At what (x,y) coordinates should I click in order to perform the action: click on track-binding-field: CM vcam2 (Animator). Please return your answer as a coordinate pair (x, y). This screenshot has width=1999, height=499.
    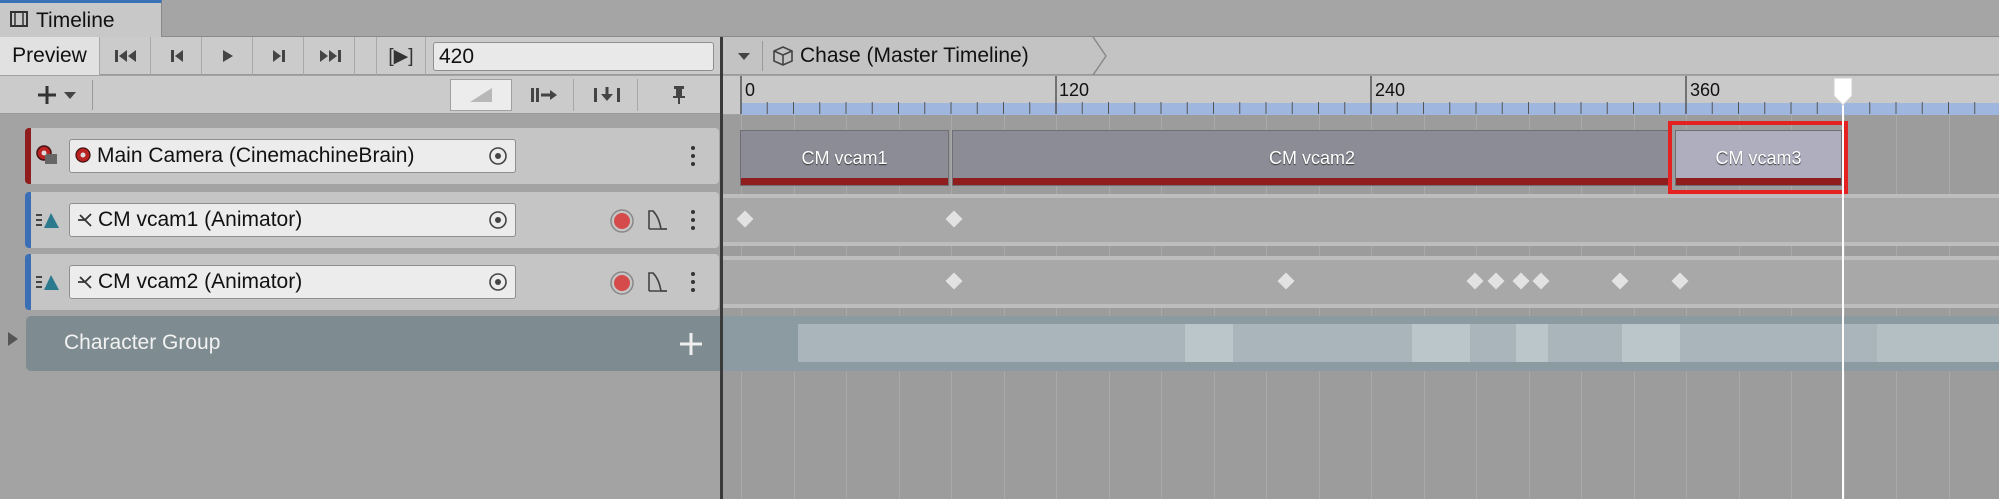
    Looking at the image, I should click on (292, 282).